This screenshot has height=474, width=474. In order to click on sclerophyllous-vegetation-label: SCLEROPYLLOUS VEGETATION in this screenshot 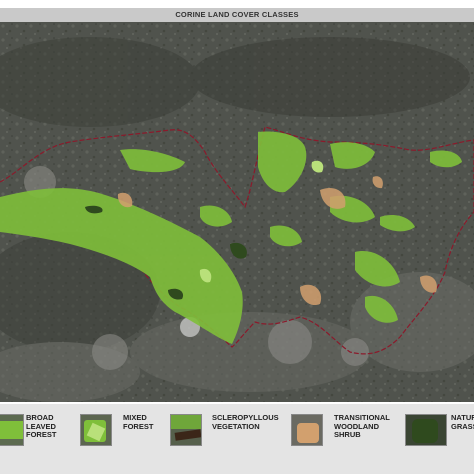, I will do `click(245, 422)`.